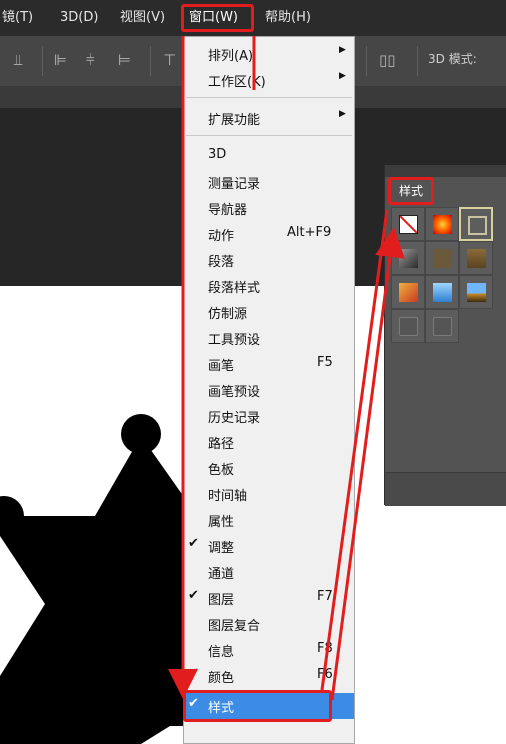  Describe the element at coordinates (269, 624) in the screenshot. I see `menu-item-layer-comps: 图层复合` at that location.